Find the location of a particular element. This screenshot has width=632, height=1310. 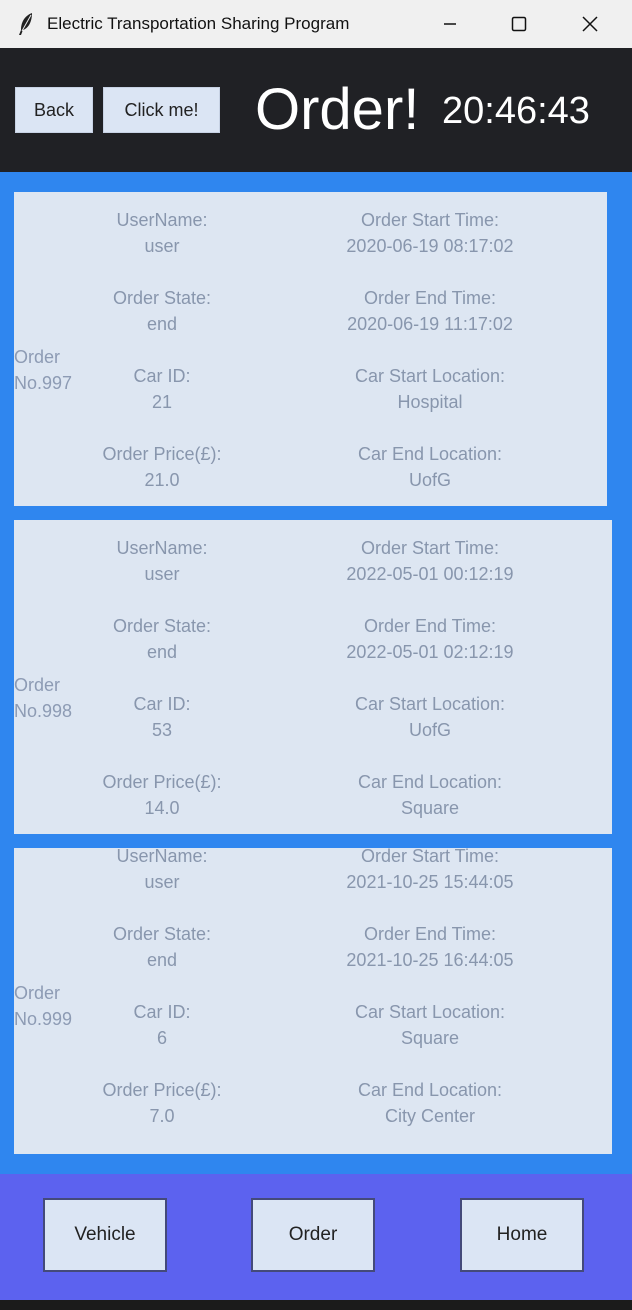

order-number: Order No.997 is located at coordinates (43, 370).